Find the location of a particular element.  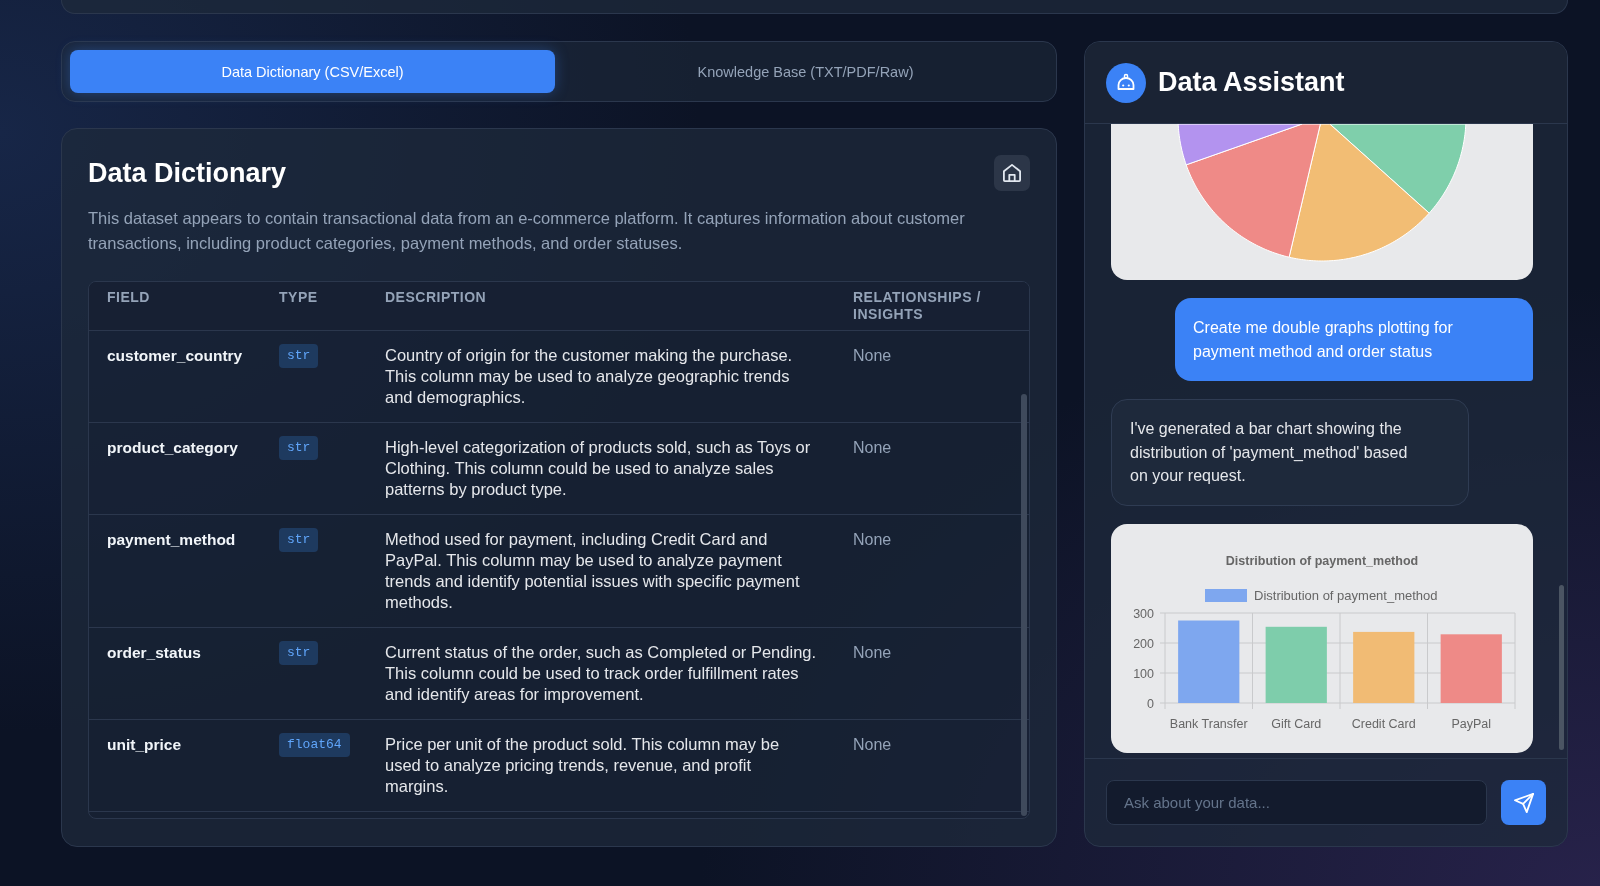

axis-category-label: Bank Transfer is located at coordinates (1208, 723).